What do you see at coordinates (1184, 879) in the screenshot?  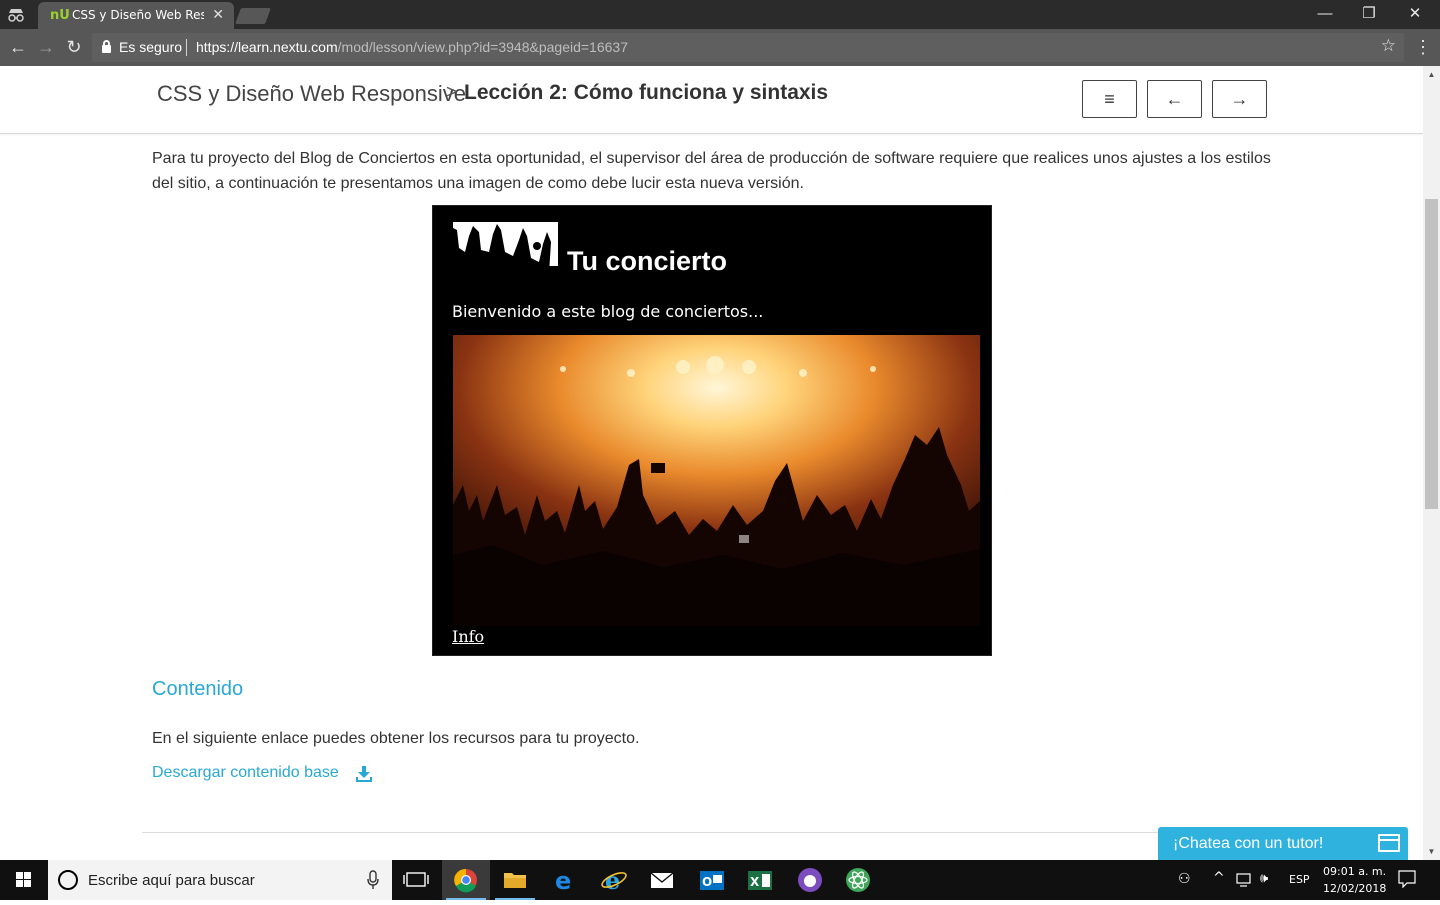 I see `people-icon: ⚇` at bounding box center [1184, 879].